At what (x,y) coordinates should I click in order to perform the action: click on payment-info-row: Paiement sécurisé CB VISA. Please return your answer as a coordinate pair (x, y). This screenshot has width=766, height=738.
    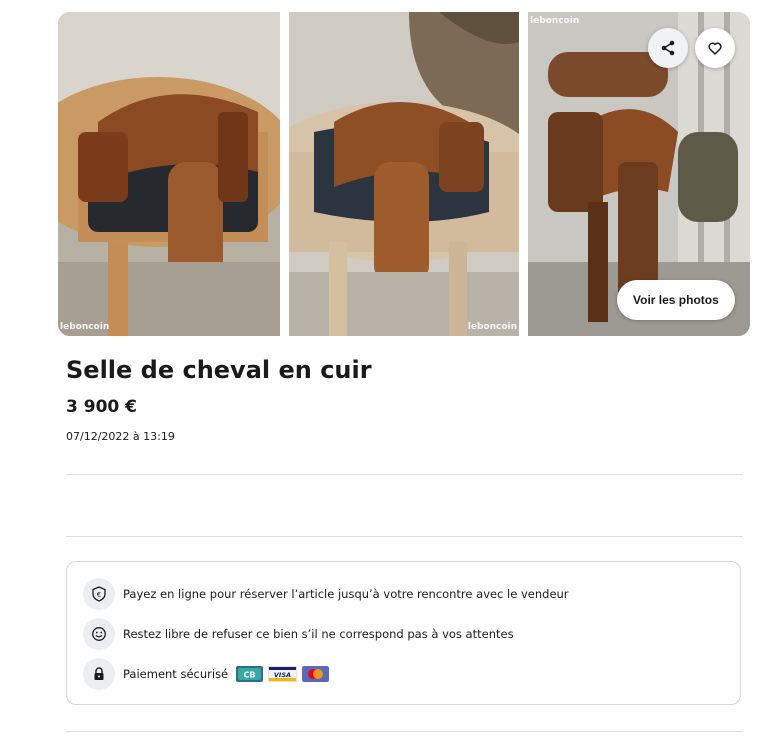
    Looking at the image, I should click on (206, 674).